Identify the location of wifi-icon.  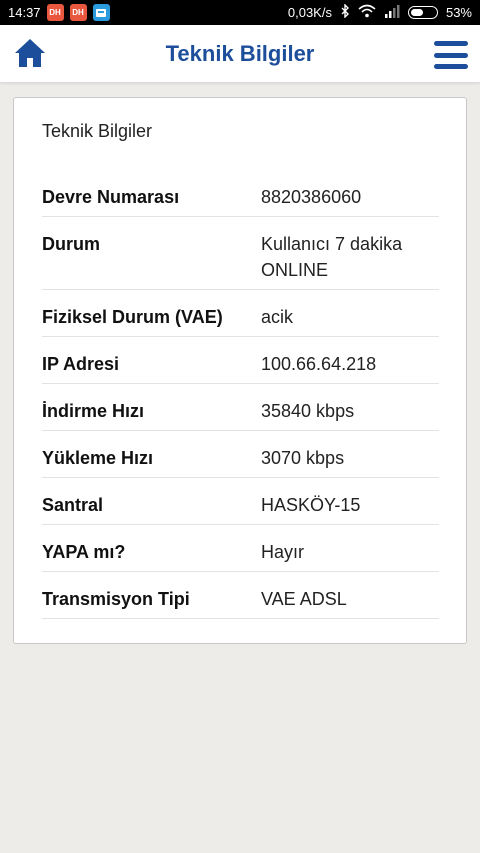
(367, 12).